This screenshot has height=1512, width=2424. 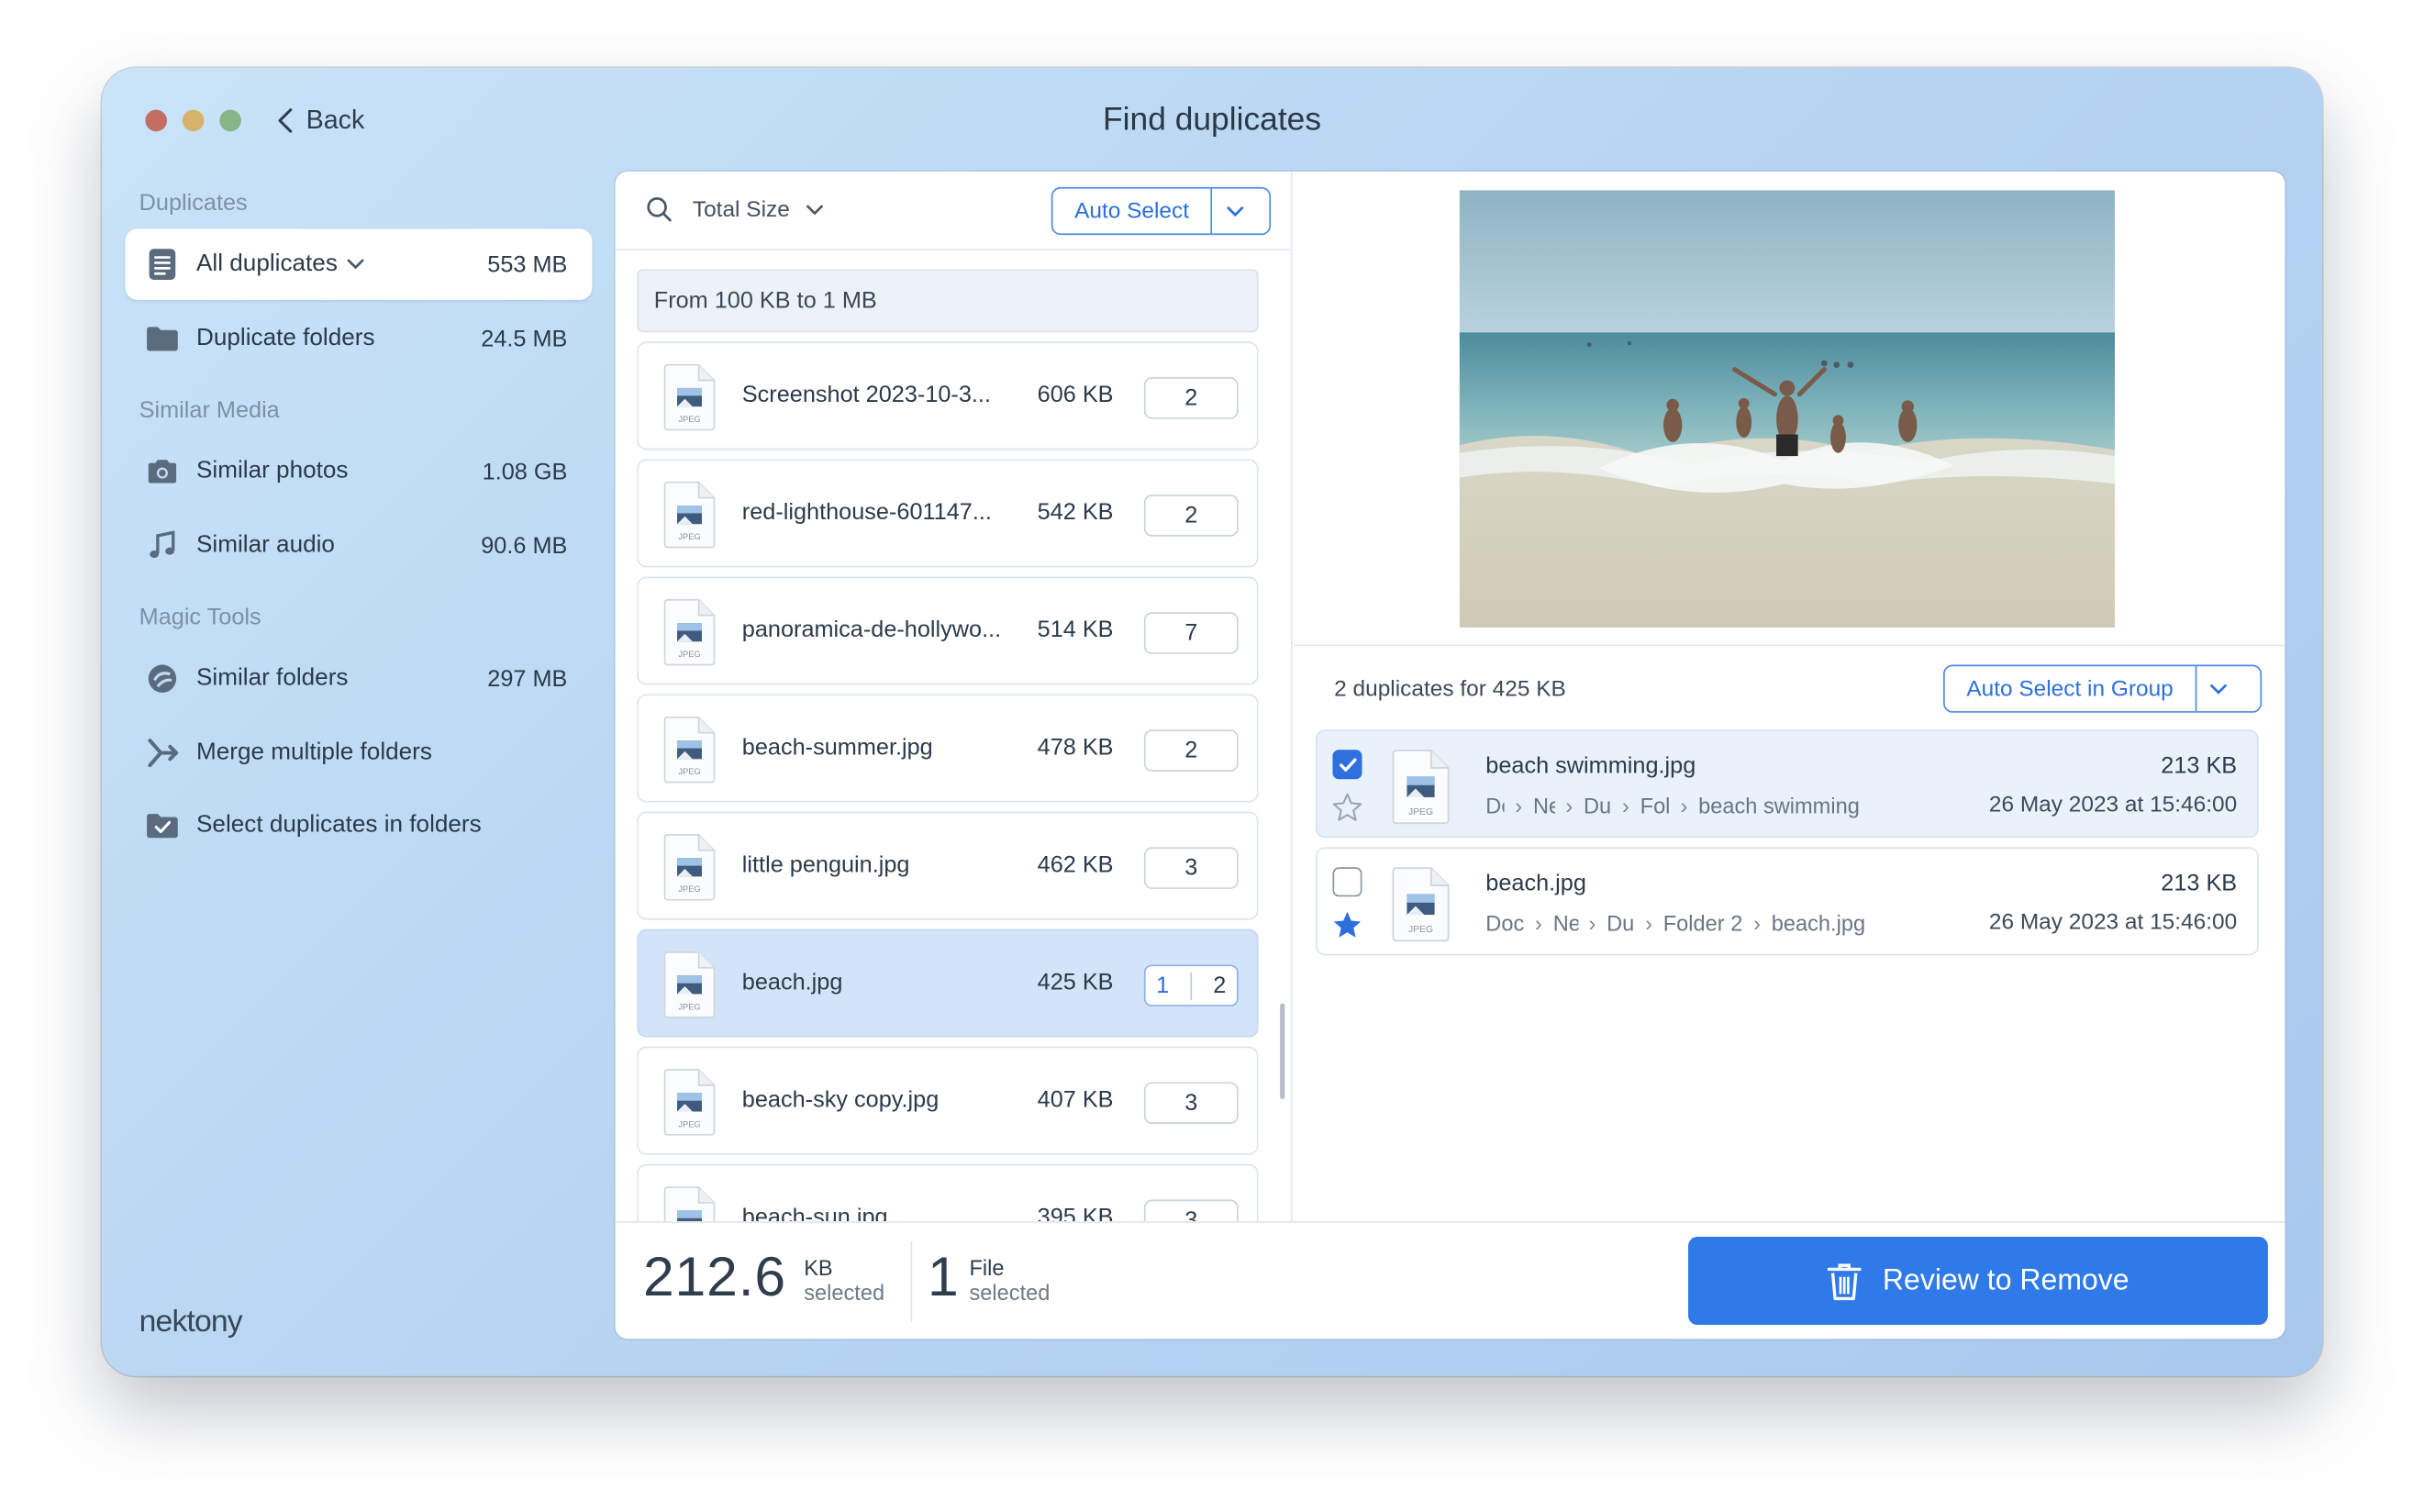 What do you see at coordinates (1282, 1051) in the screenshot?
I see `list-scrollbar` at bounding box center [1282, 1051].